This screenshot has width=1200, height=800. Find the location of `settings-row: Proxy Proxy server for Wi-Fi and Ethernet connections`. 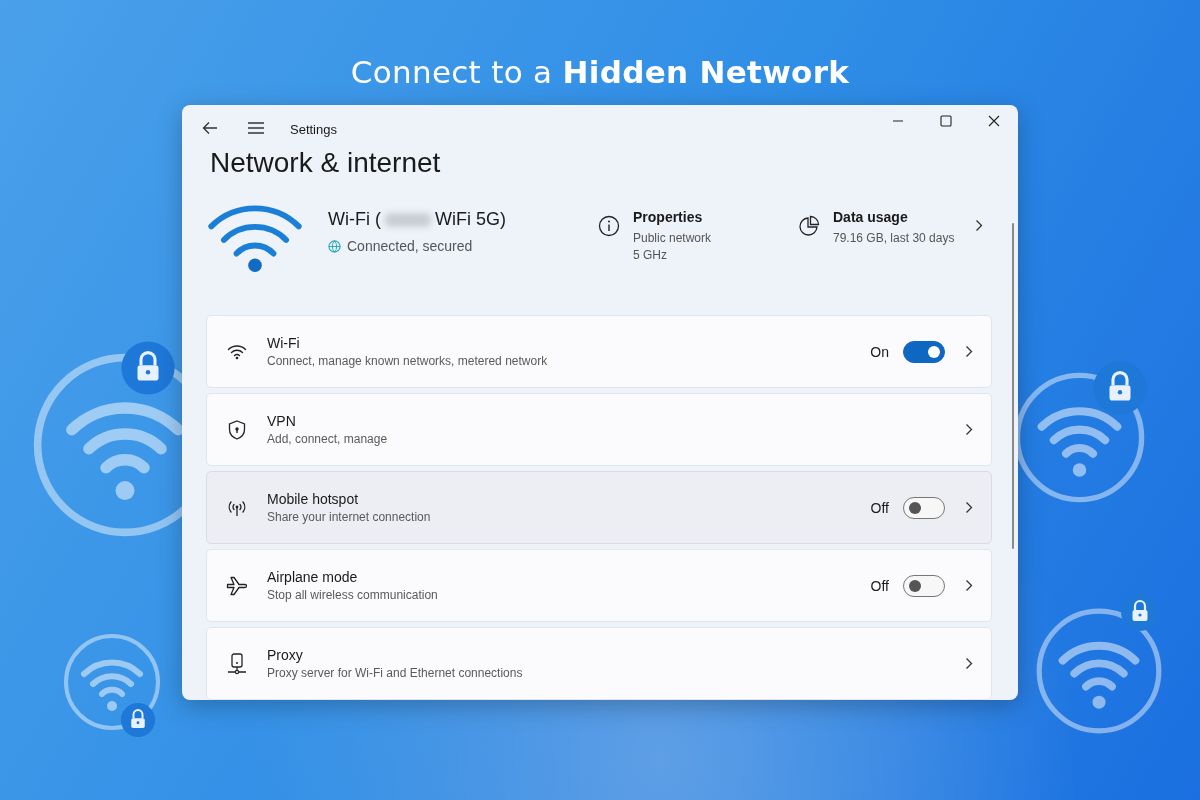

settings-row: Proxy Proxy server for Wi-Fi and Ethernet connections is located at coordinates (599, 663).